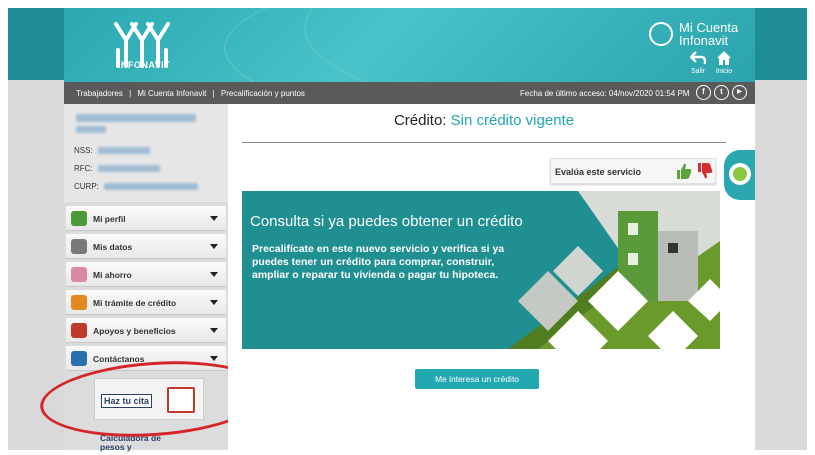 Image resolution: width=815 pixels, height=455 pixels. Describe the element at coordinates (420, 120) in the screenshot. I see `credit-label: Crédito:` at that location.